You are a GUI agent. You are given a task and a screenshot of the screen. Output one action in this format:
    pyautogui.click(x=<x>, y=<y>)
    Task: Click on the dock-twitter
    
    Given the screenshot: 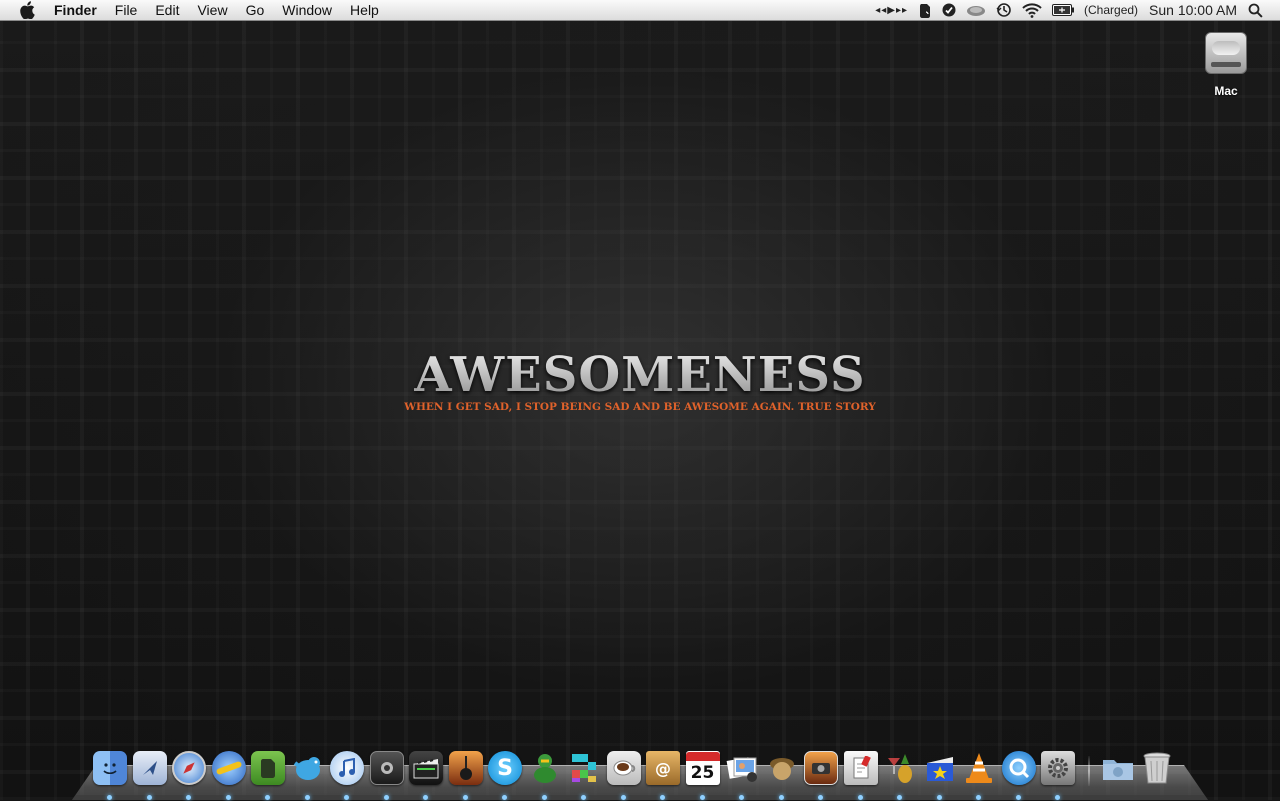 What is the action you would take?
    pyautogui.click(x=308, y=775)
    